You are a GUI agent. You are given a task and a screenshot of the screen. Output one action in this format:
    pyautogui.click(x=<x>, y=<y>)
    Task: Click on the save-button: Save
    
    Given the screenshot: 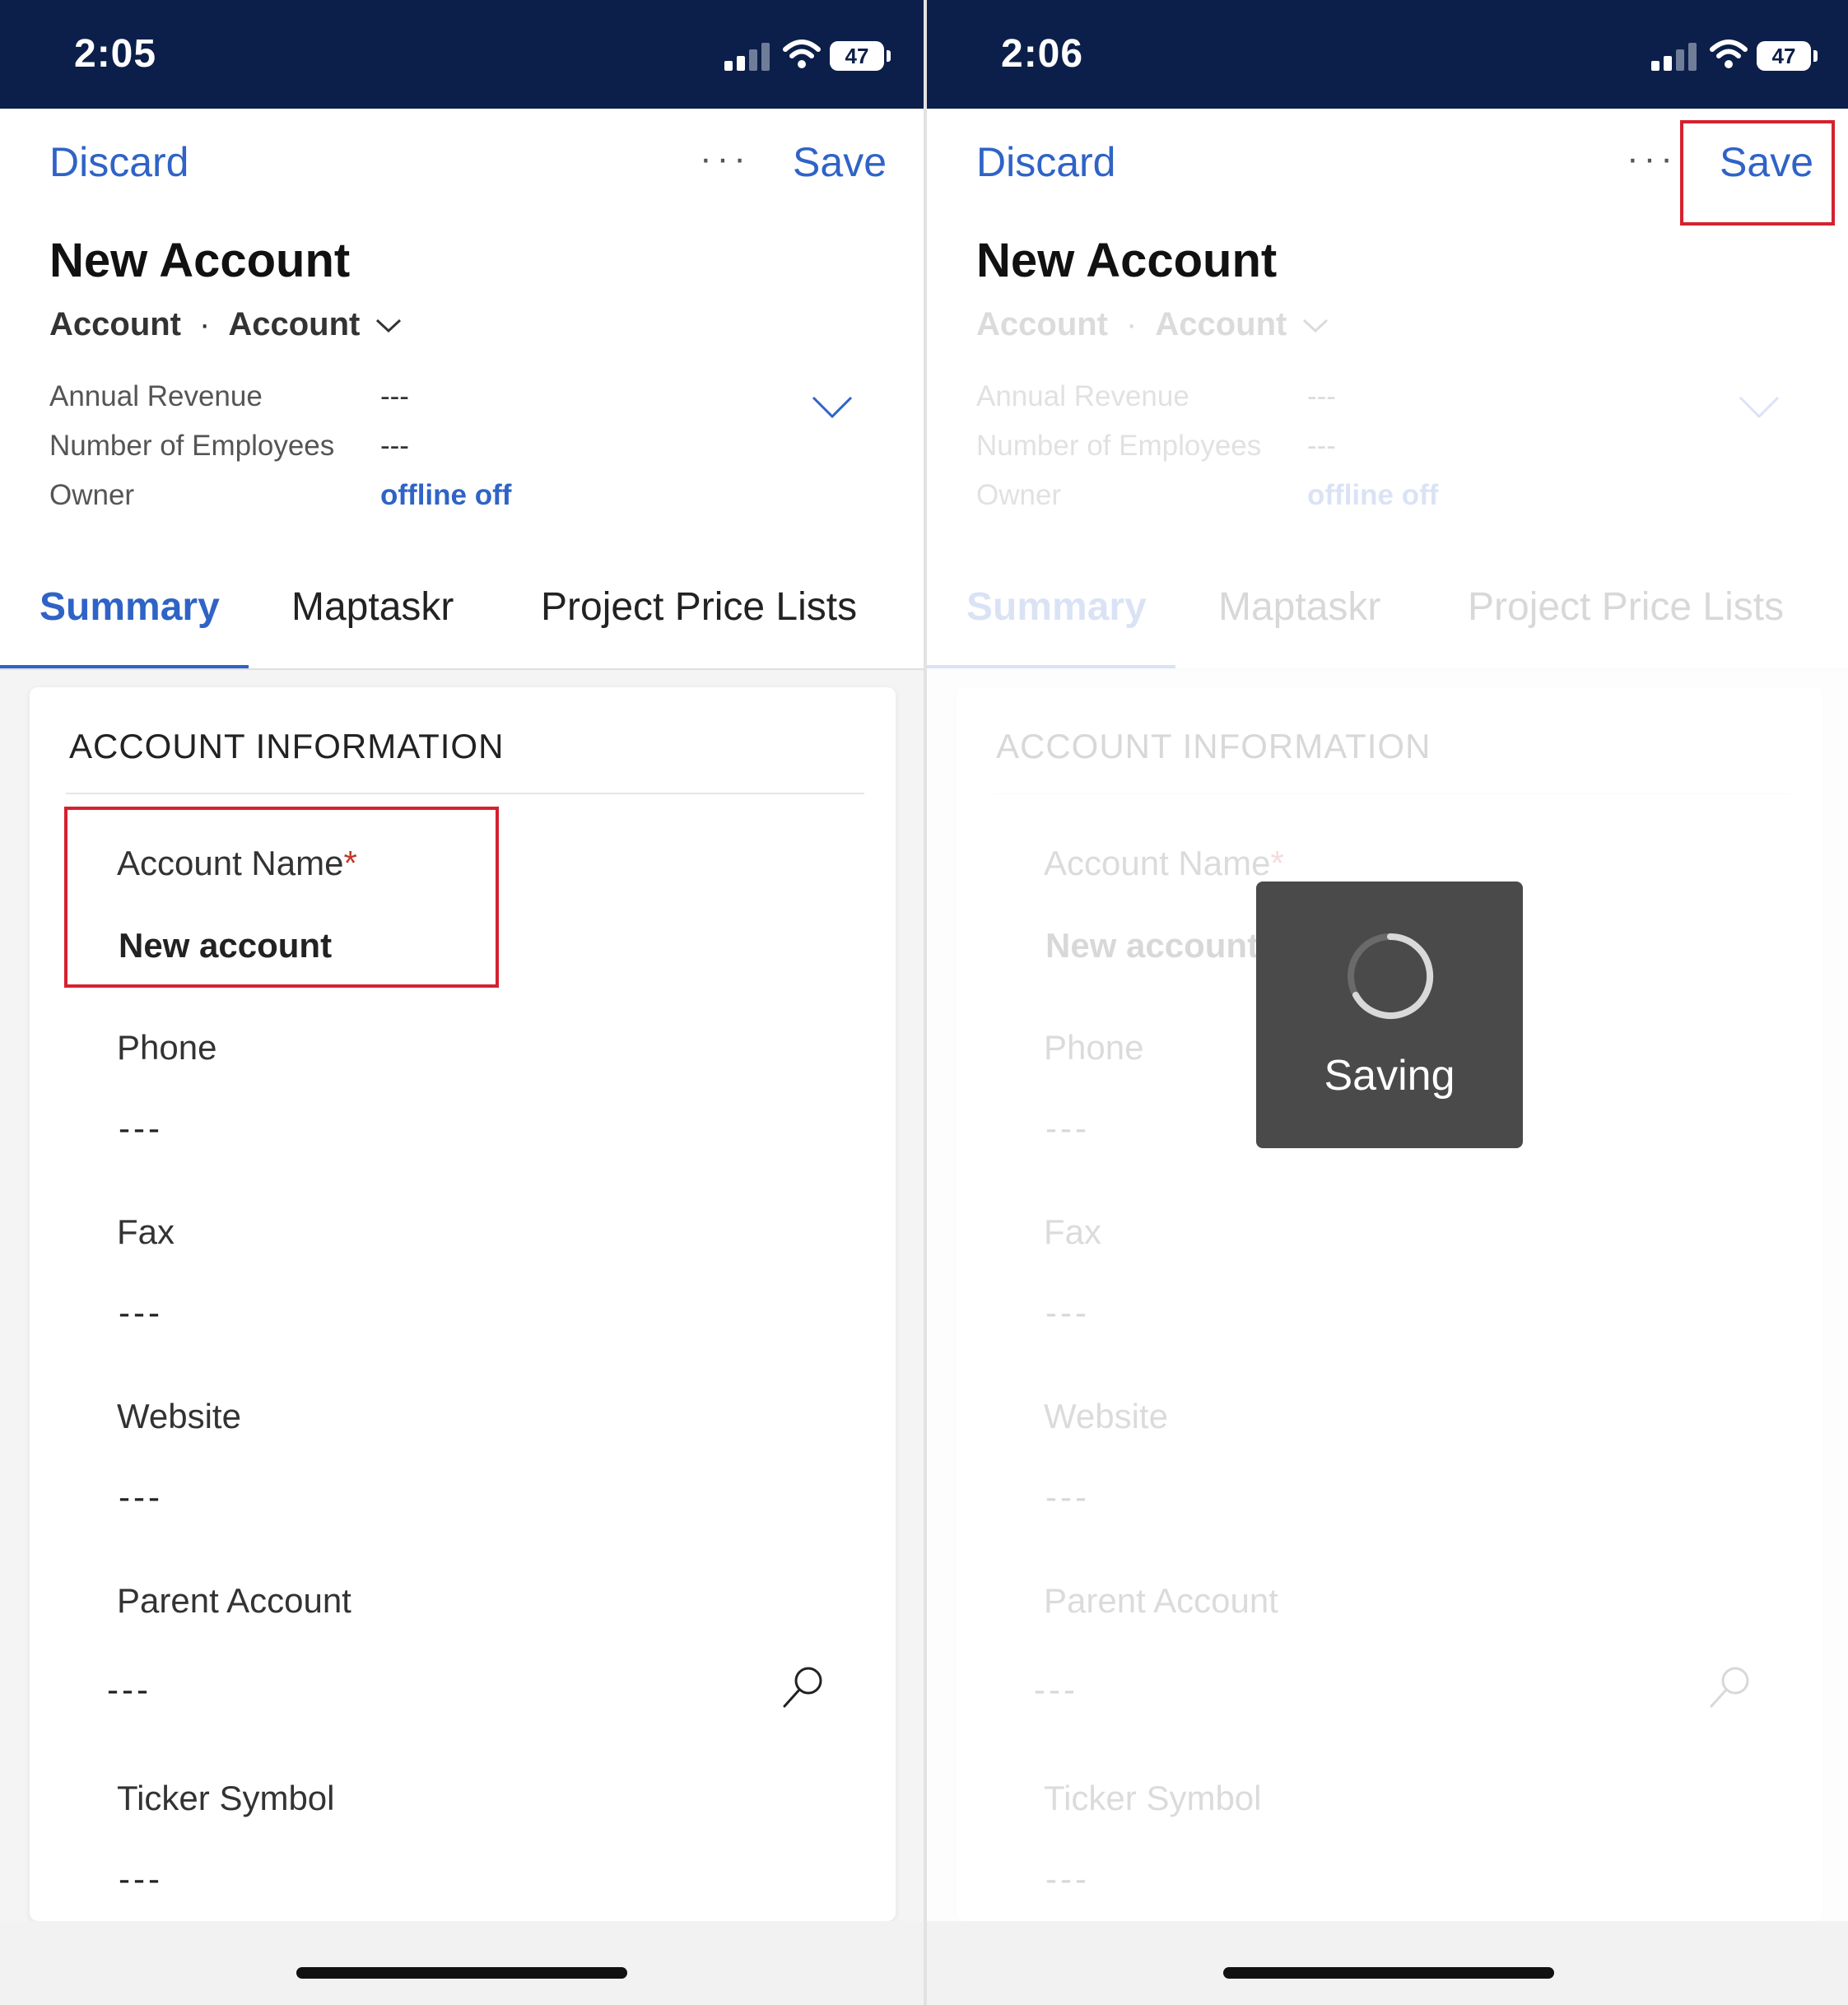 What is the action you would take?
    pyautogui.click(x=840, y=162)
    